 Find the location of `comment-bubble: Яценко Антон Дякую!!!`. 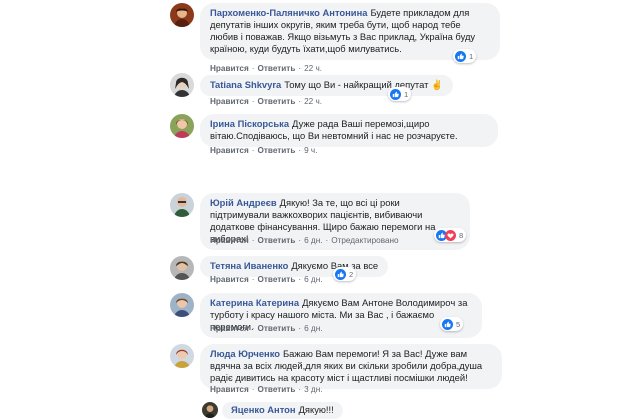

comment-bubble: Яценко Антон Дякую!!! is located at coordinates (282, 410).